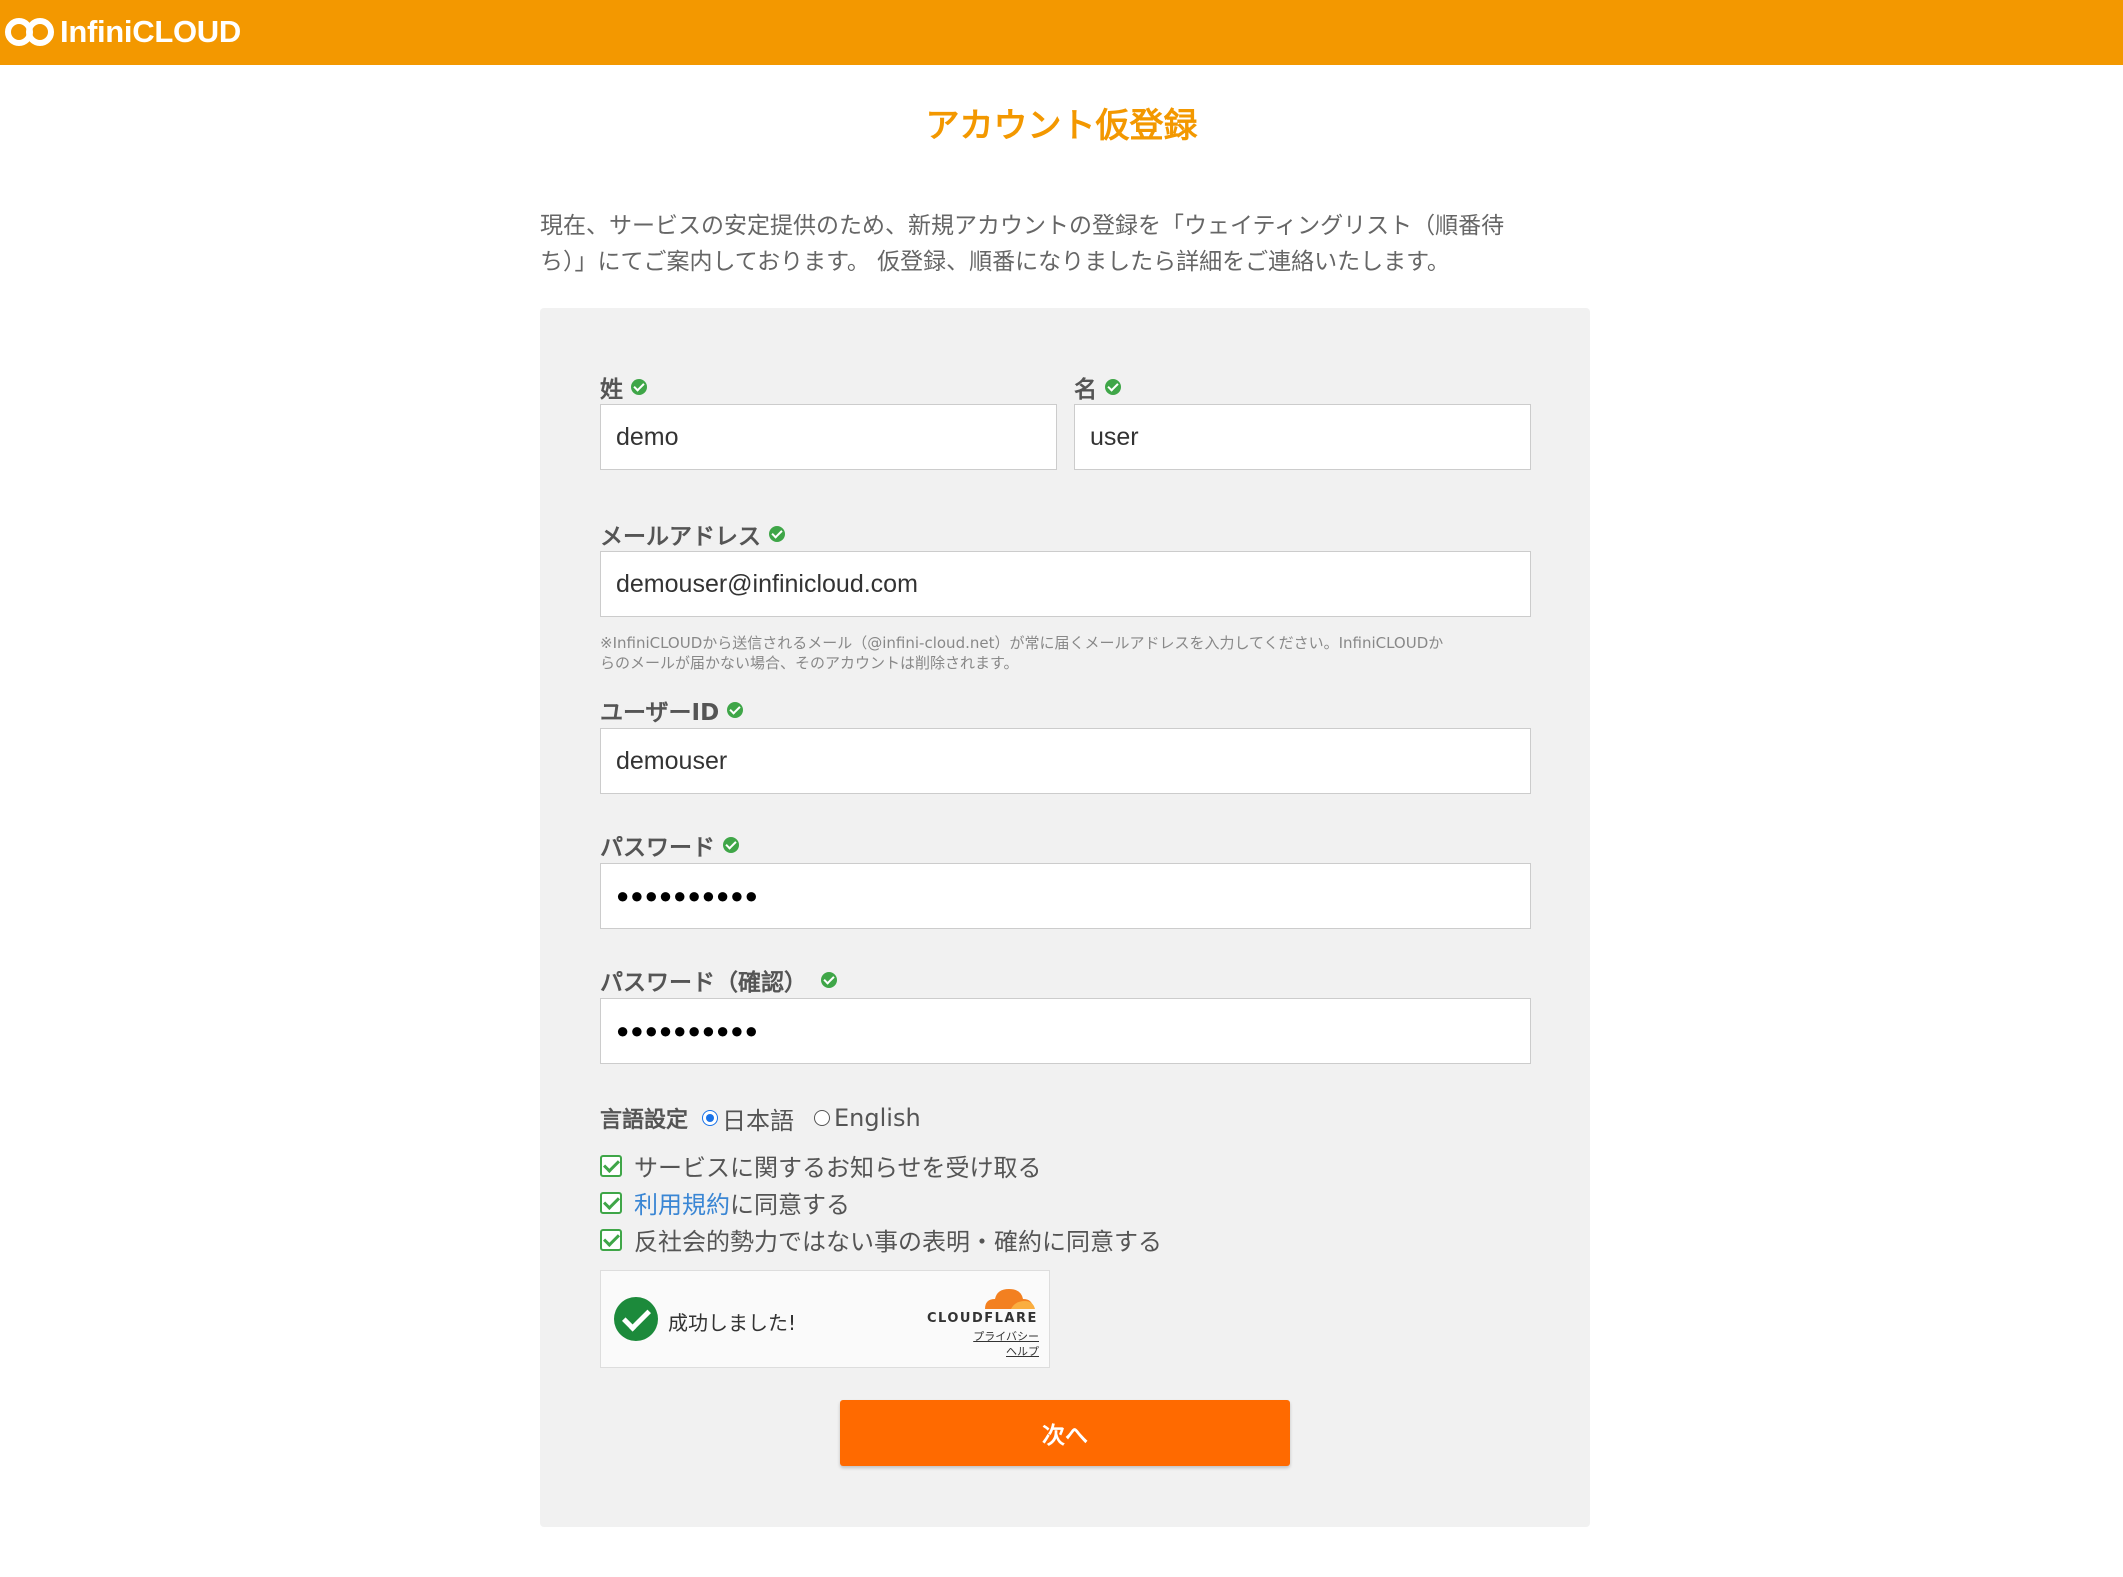  What do you see at coordinates (828, 437) in the screenshot?
I see `last-name-input: demo` at bounding box center [828, 437].